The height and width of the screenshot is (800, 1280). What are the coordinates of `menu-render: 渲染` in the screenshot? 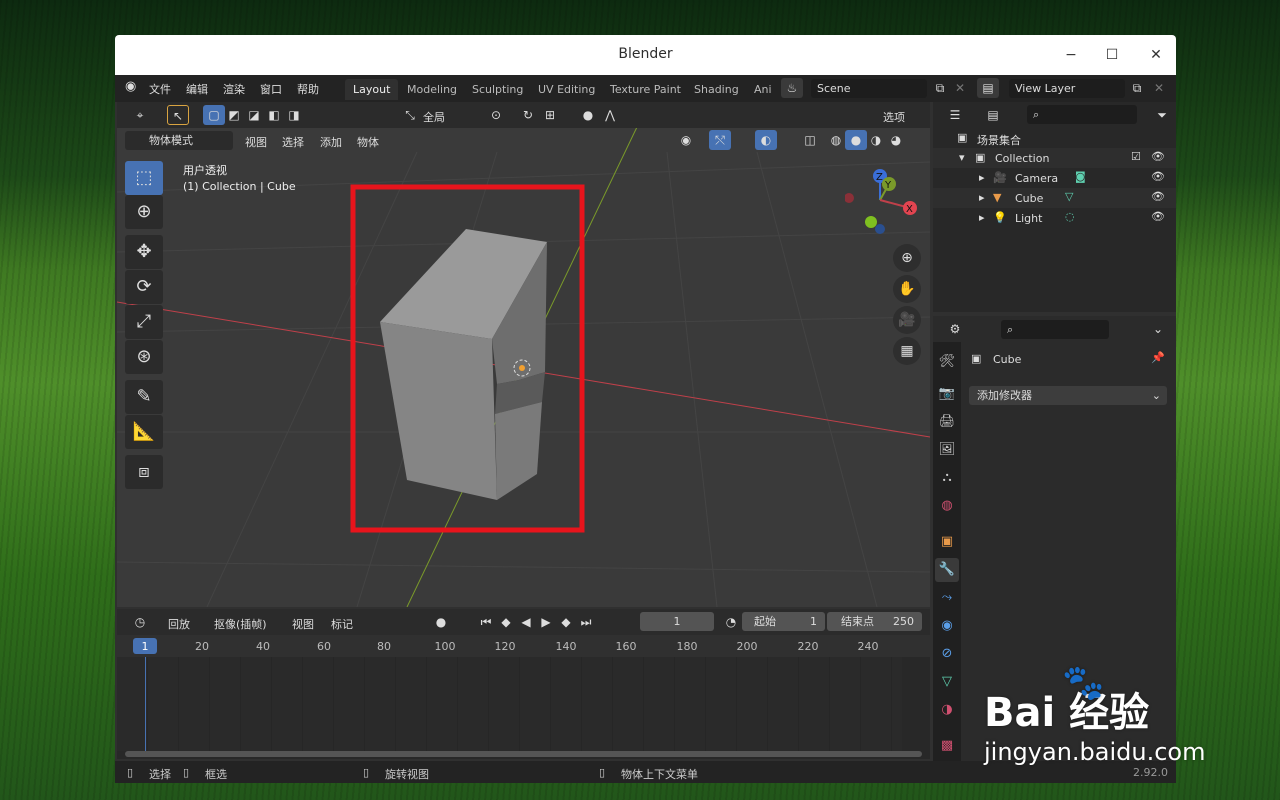 It's located at (234, 89).